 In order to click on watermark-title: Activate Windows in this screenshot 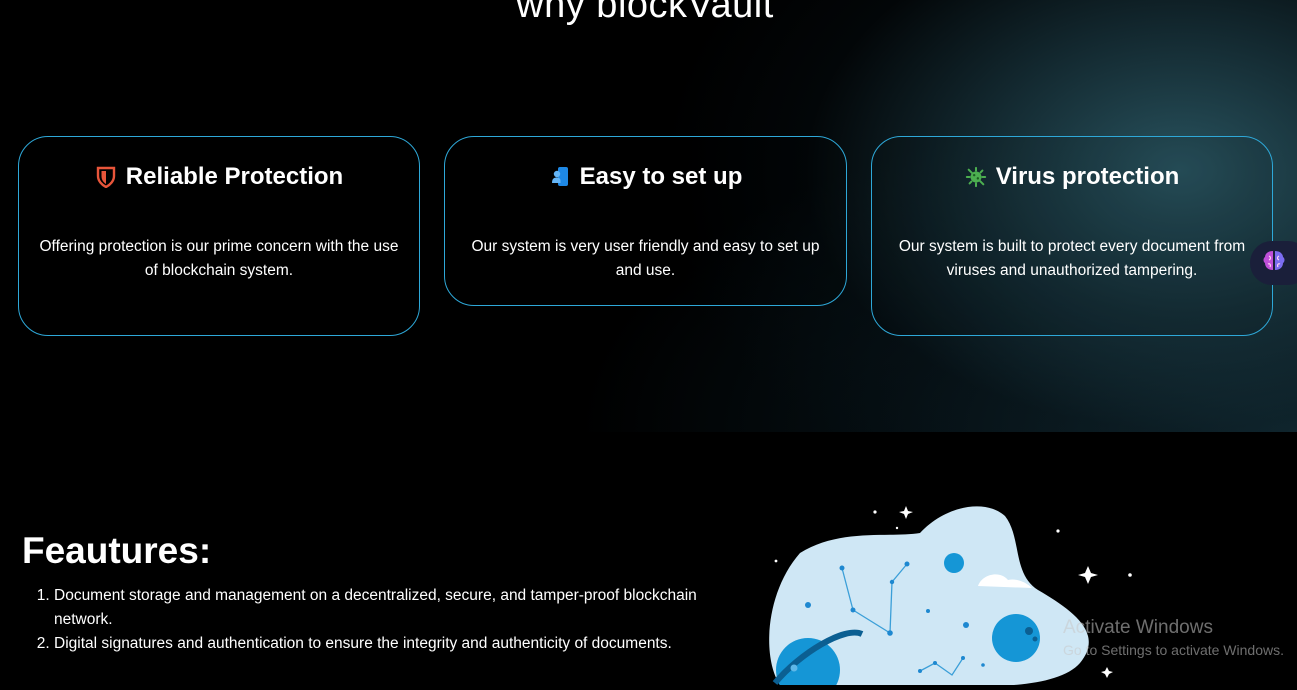, I will do `click(1138, 627)`.